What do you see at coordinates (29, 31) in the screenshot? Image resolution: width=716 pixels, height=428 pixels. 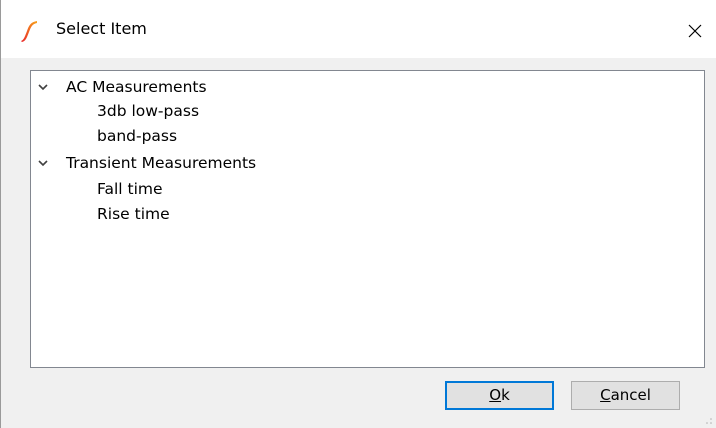 I see `spice-app-icon` at bounding box center [29, 31].